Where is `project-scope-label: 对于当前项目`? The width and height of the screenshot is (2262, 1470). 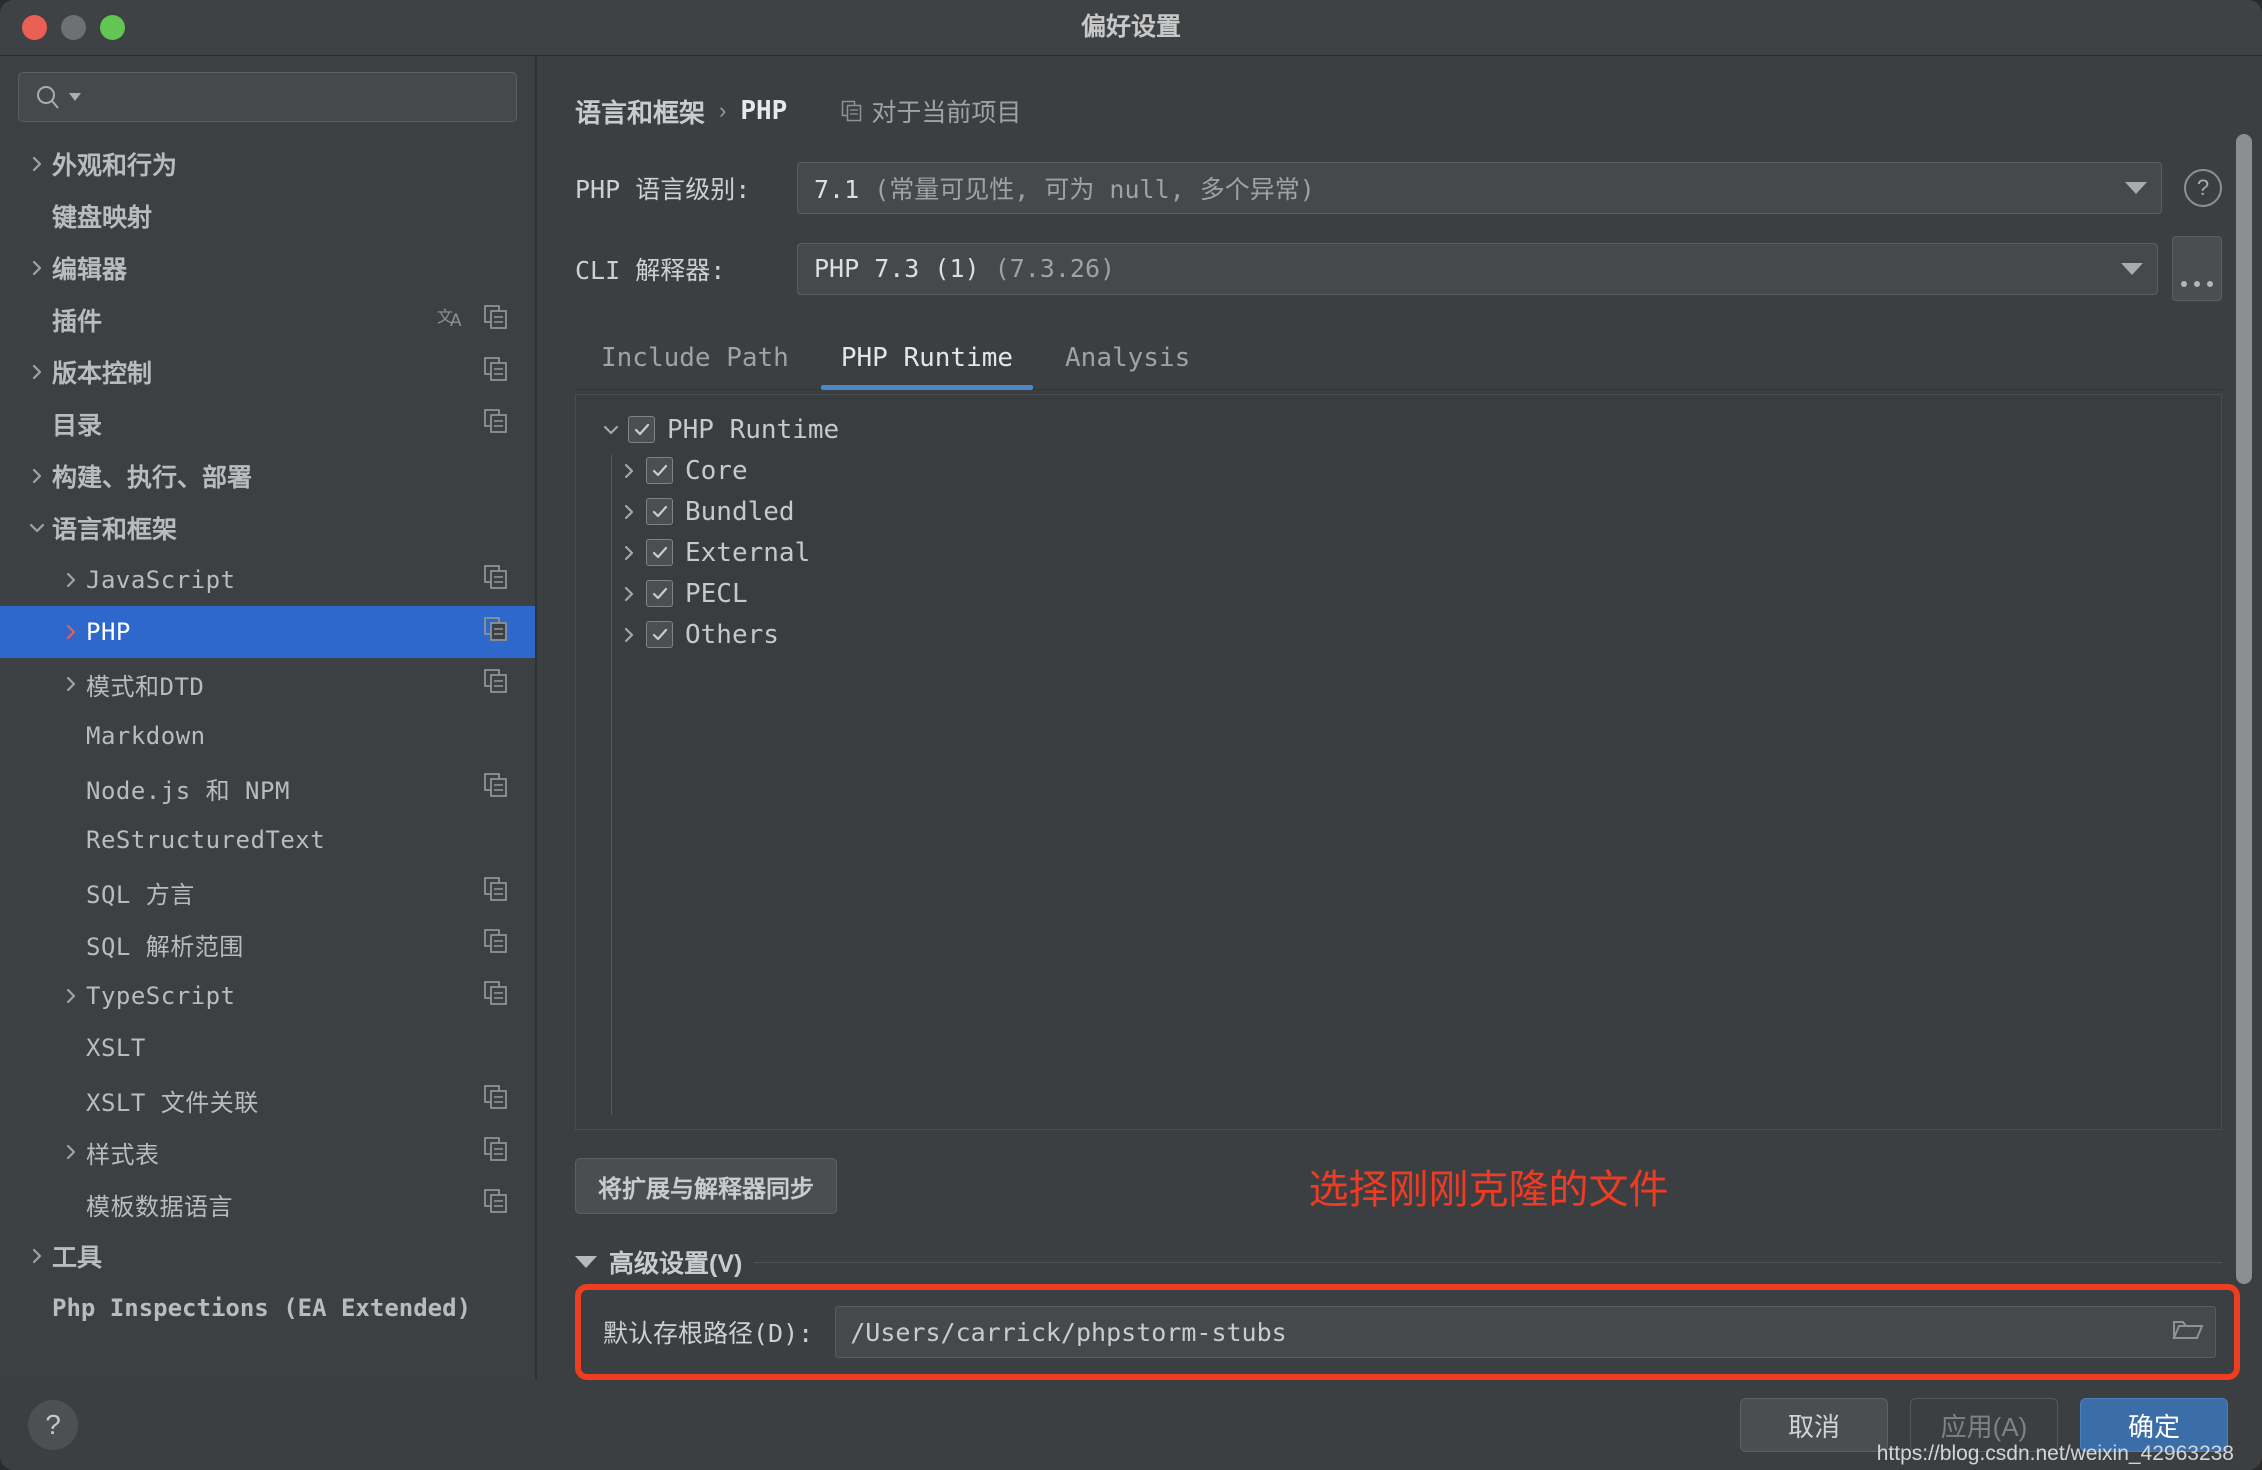 project-scope-label: 对于当前项目 is located at coordinates (946, 113).